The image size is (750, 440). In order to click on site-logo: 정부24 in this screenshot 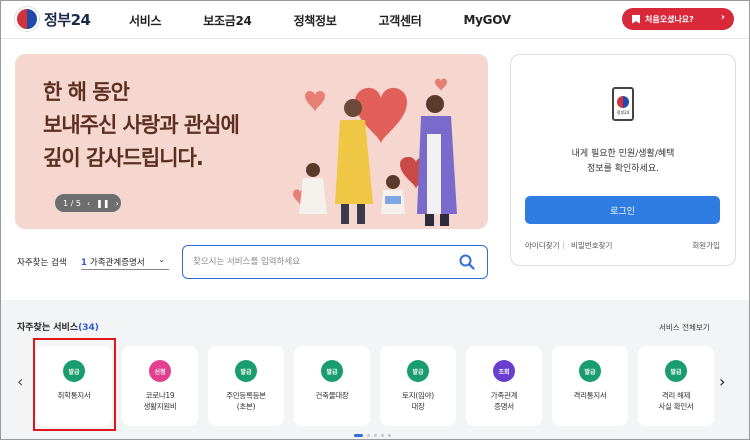, I will do `click(53, 19)`.